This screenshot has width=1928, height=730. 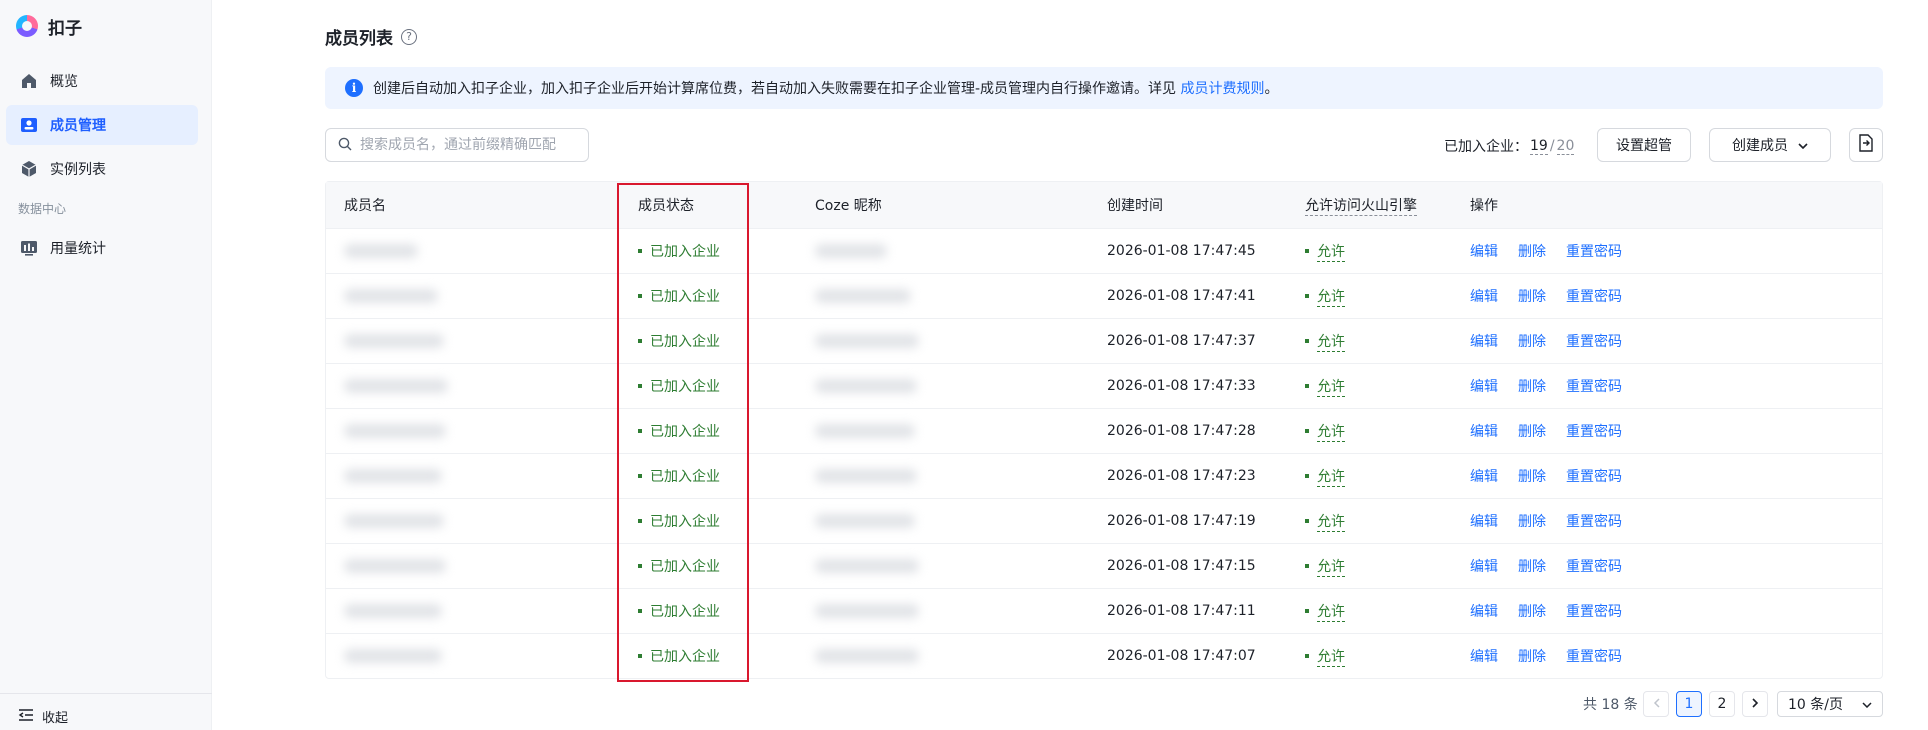 I want to click on search-input, so click(x=465, y=145).